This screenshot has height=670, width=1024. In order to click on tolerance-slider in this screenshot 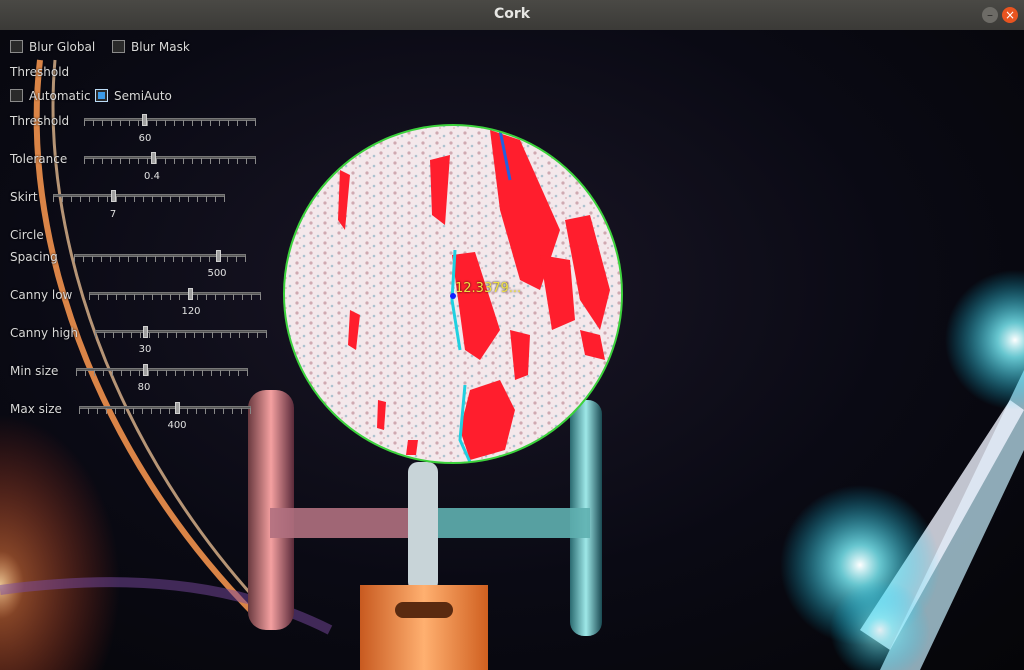, I will do `click(170, 158)`.